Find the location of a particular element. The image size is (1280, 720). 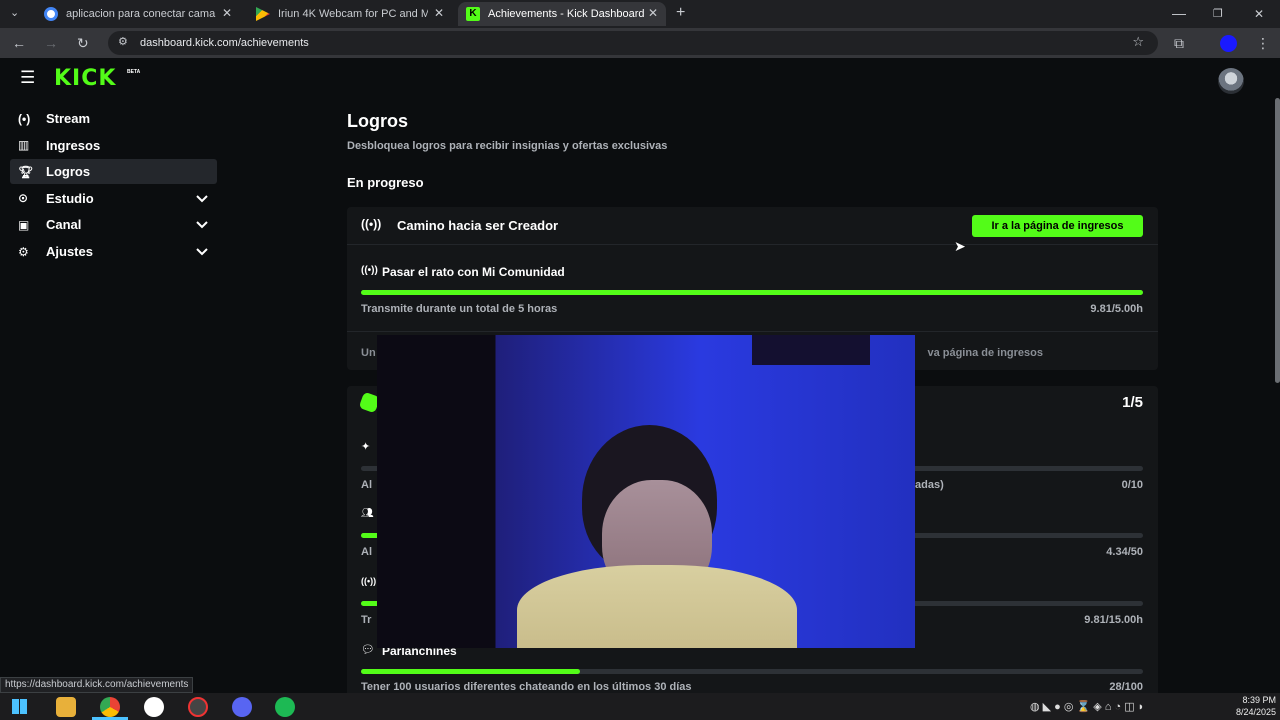

achievement-count: 1/5 is located at coordinates (1132, 402).